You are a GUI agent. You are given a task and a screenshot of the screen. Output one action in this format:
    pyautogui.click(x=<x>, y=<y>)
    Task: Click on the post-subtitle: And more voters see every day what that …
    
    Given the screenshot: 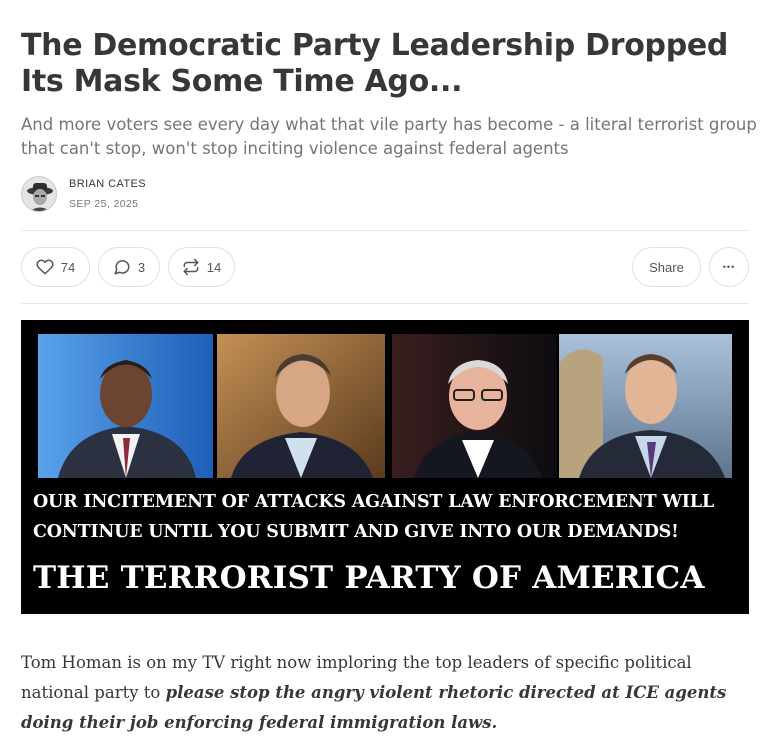 What is the action you would take?
    pyautogui.click(x=389, y=136)
    